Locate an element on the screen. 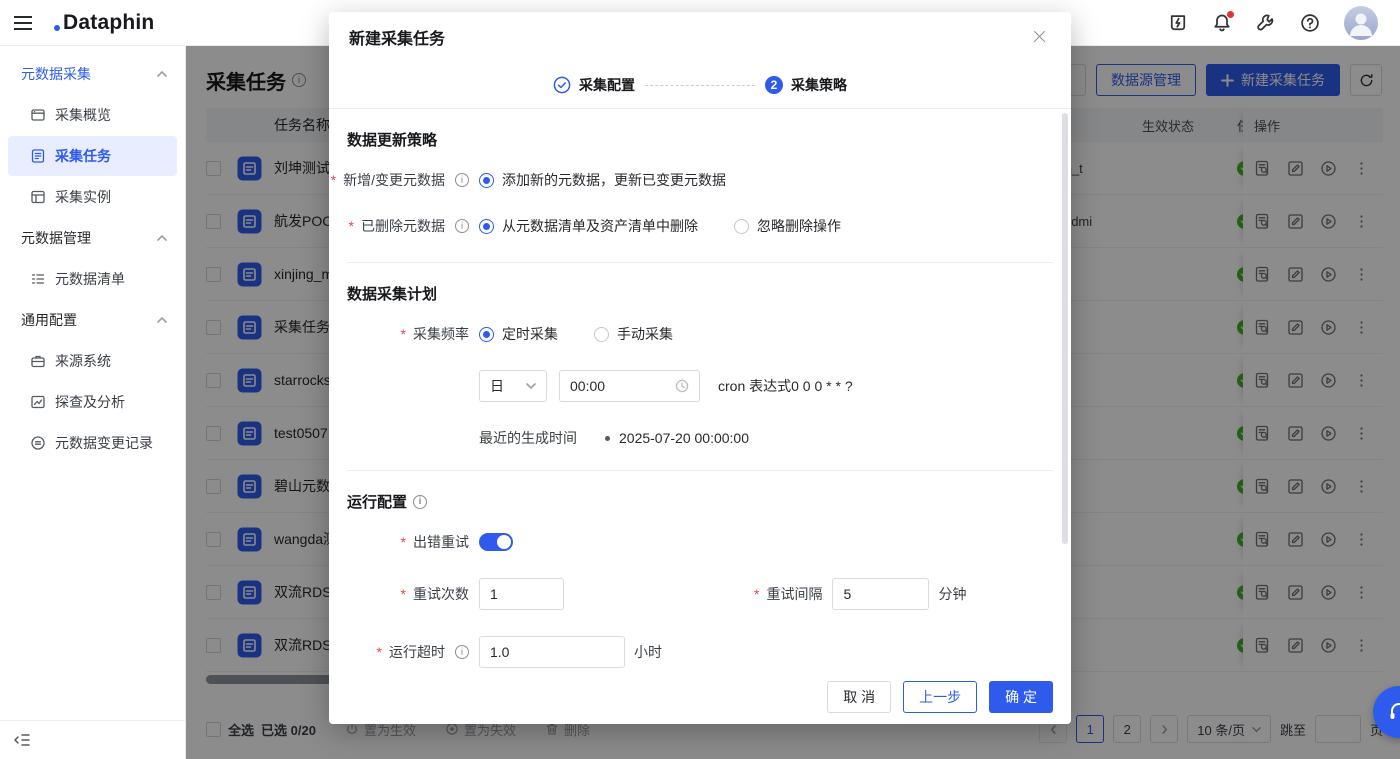 This screenshot has height=759, width=1400. sidebar-item-metadata-change-log: 元数据变更记录 is located at coordinates (92, 443).